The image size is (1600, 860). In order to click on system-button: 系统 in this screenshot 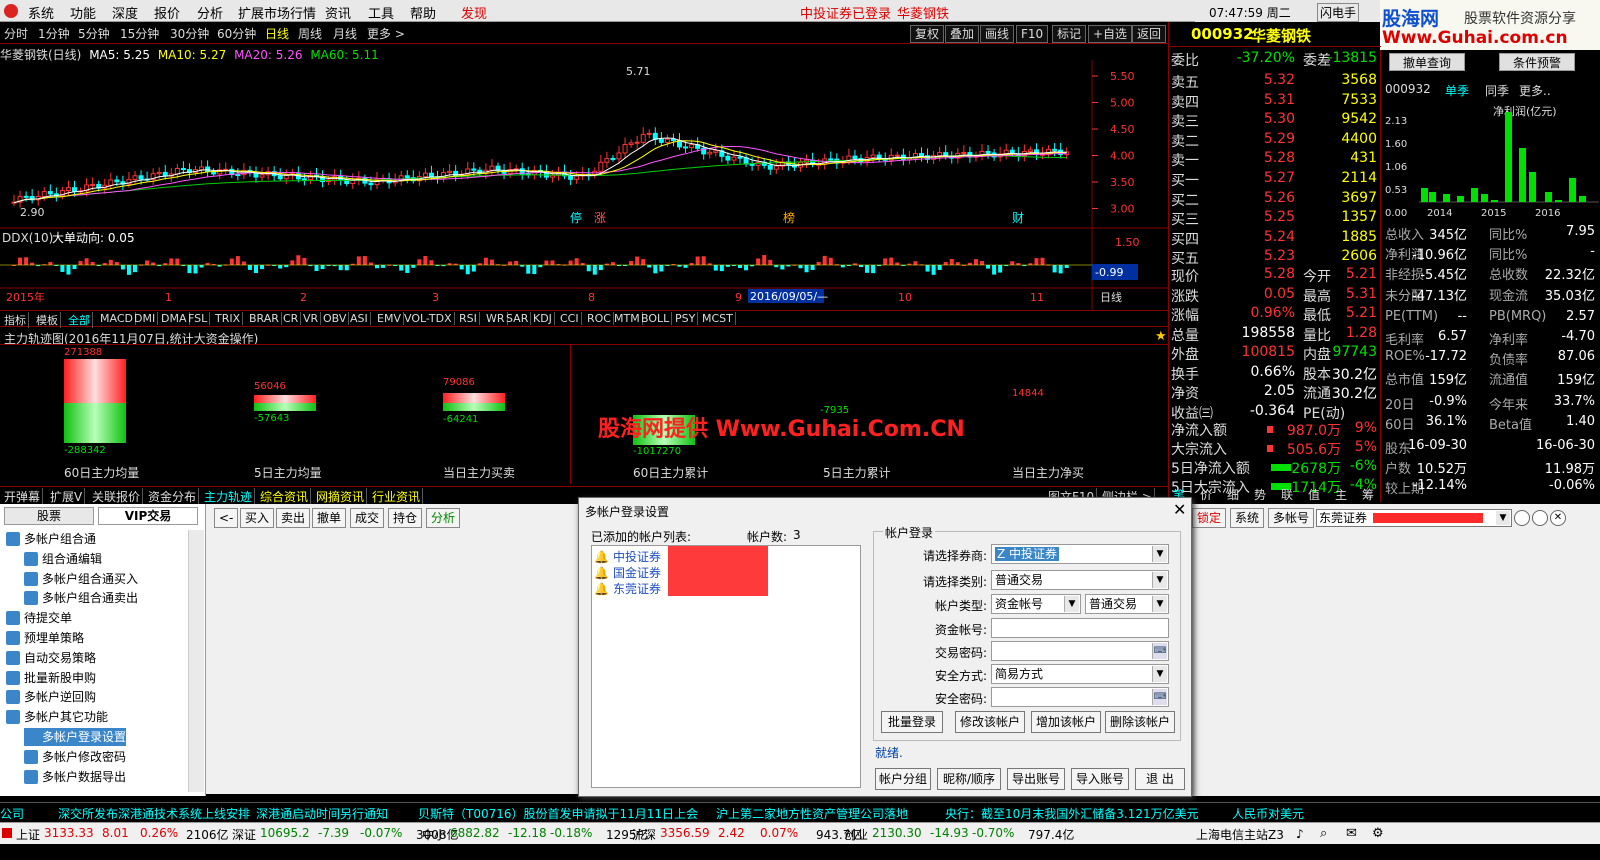, I will do `click(1247, 518)`.